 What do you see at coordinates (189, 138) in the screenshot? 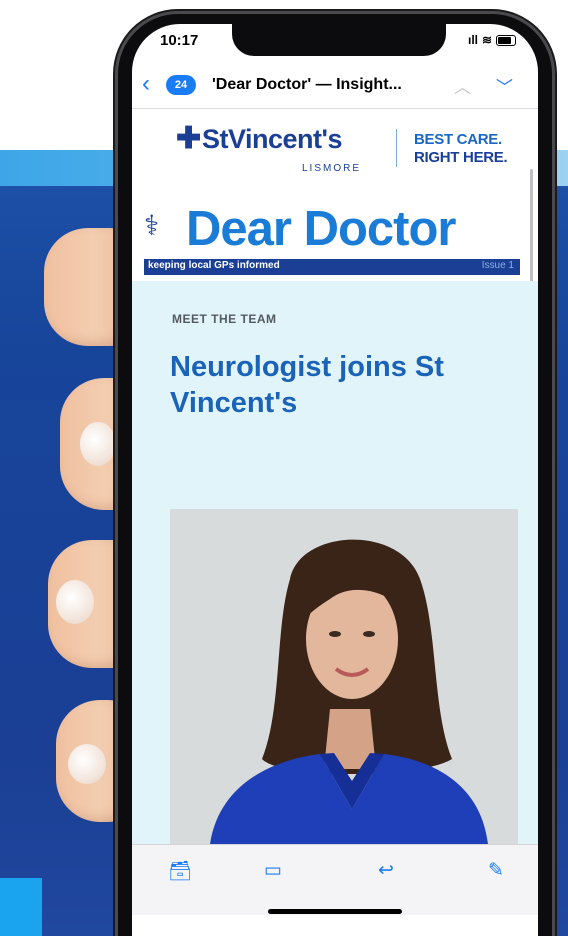
I see `st-vincents-cross-icon: ✚` at bounding box center [189, 138].